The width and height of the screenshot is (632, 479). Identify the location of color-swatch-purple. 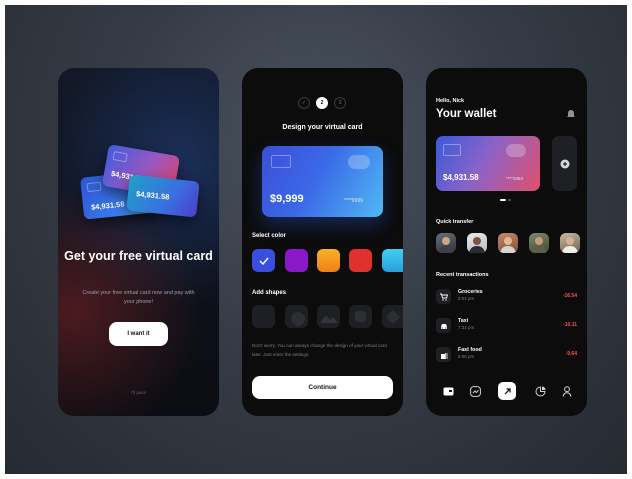
(296, 260).